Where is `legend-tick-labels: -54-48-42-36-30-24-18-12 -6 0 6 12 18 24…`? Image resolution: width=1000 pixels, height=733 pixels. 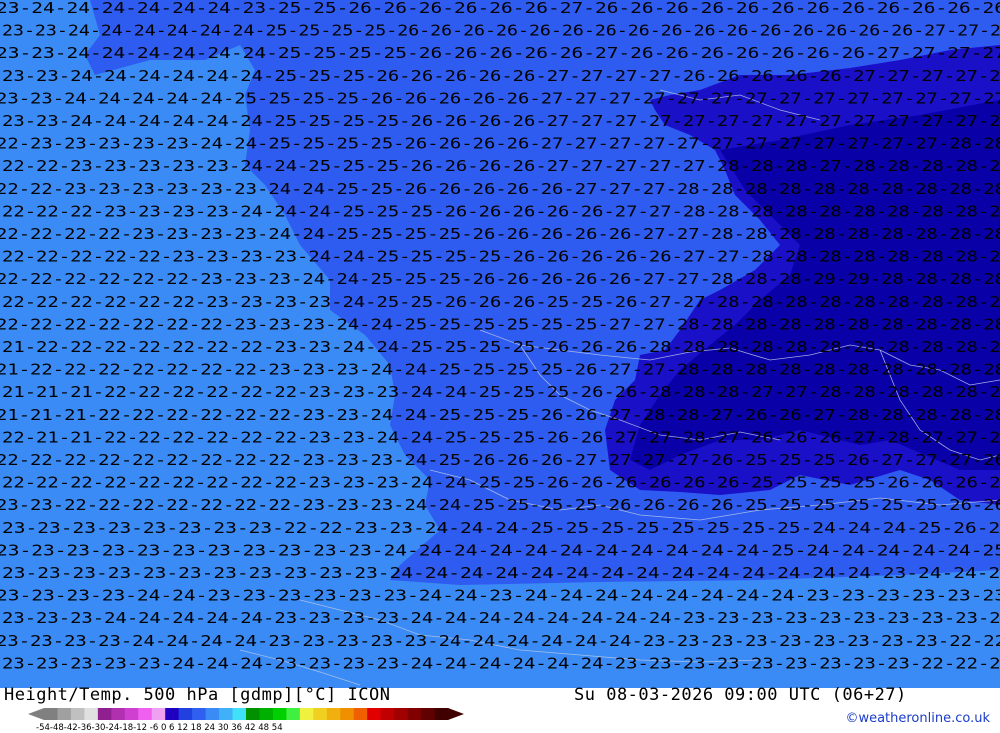 legend-tick-labels: -54-48-42-36-30-24-18-12 -6 0 6 12 18 24… is located at coordinates (159, 728).